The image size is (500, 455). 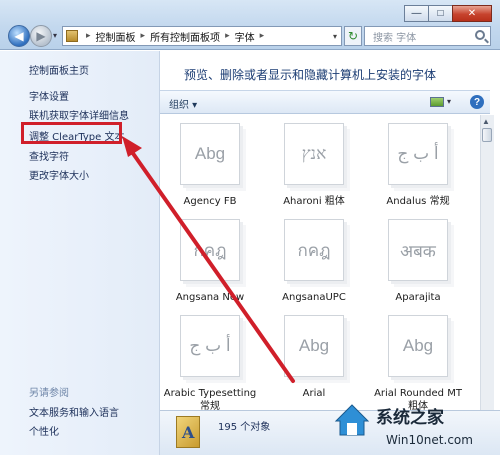 I want to click on address-dropdown: ▾, so click(x=335, y=36).